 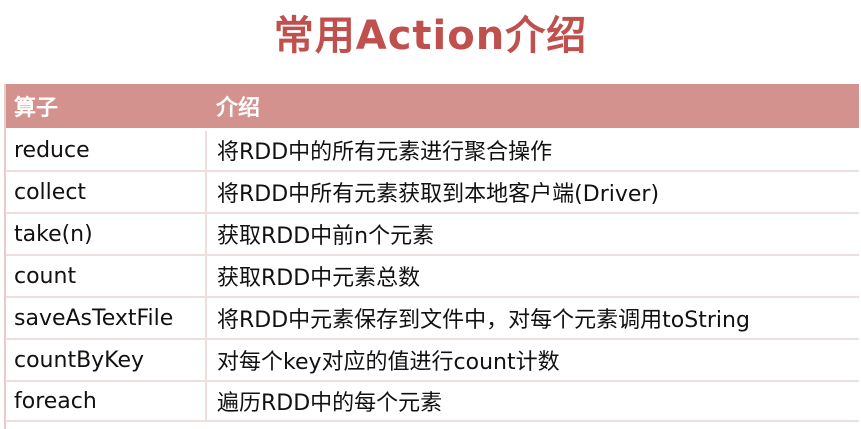 I want to click on table-row: collect 将RDD中所有元素获取到本地客户端(Driver), so click(x=431, y=192).